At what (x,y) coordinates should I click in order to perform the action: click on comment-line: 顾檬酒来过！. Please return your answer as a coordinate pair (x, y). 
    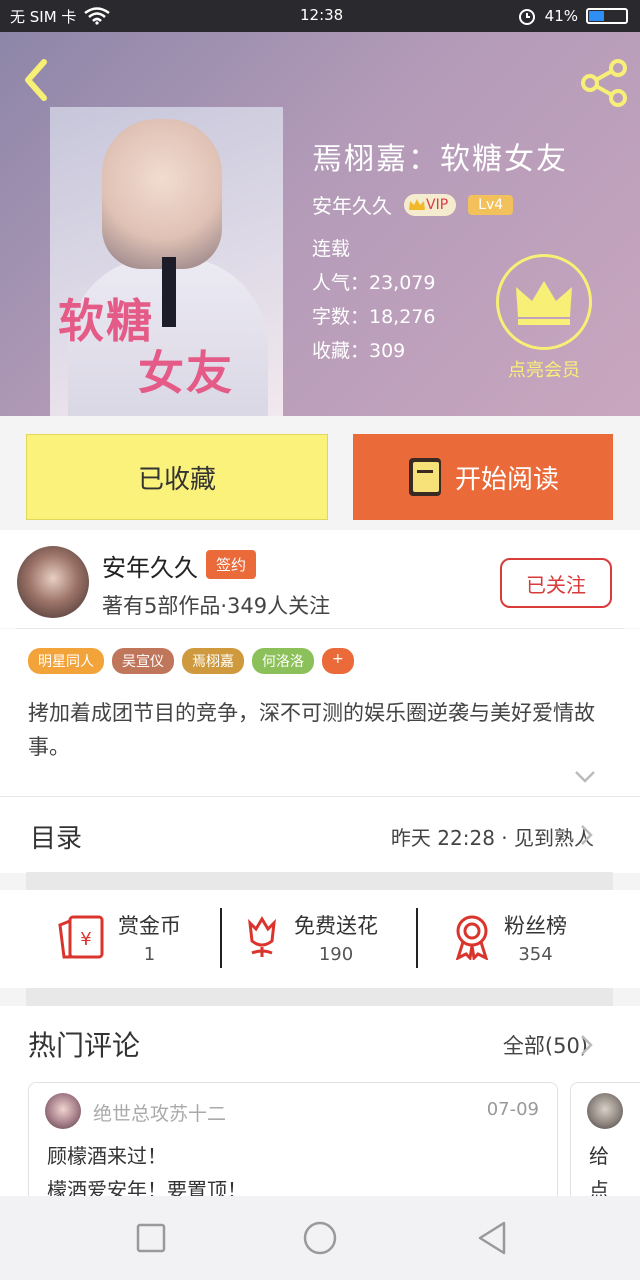
    Looking at the image, I should click on (107, 1156).